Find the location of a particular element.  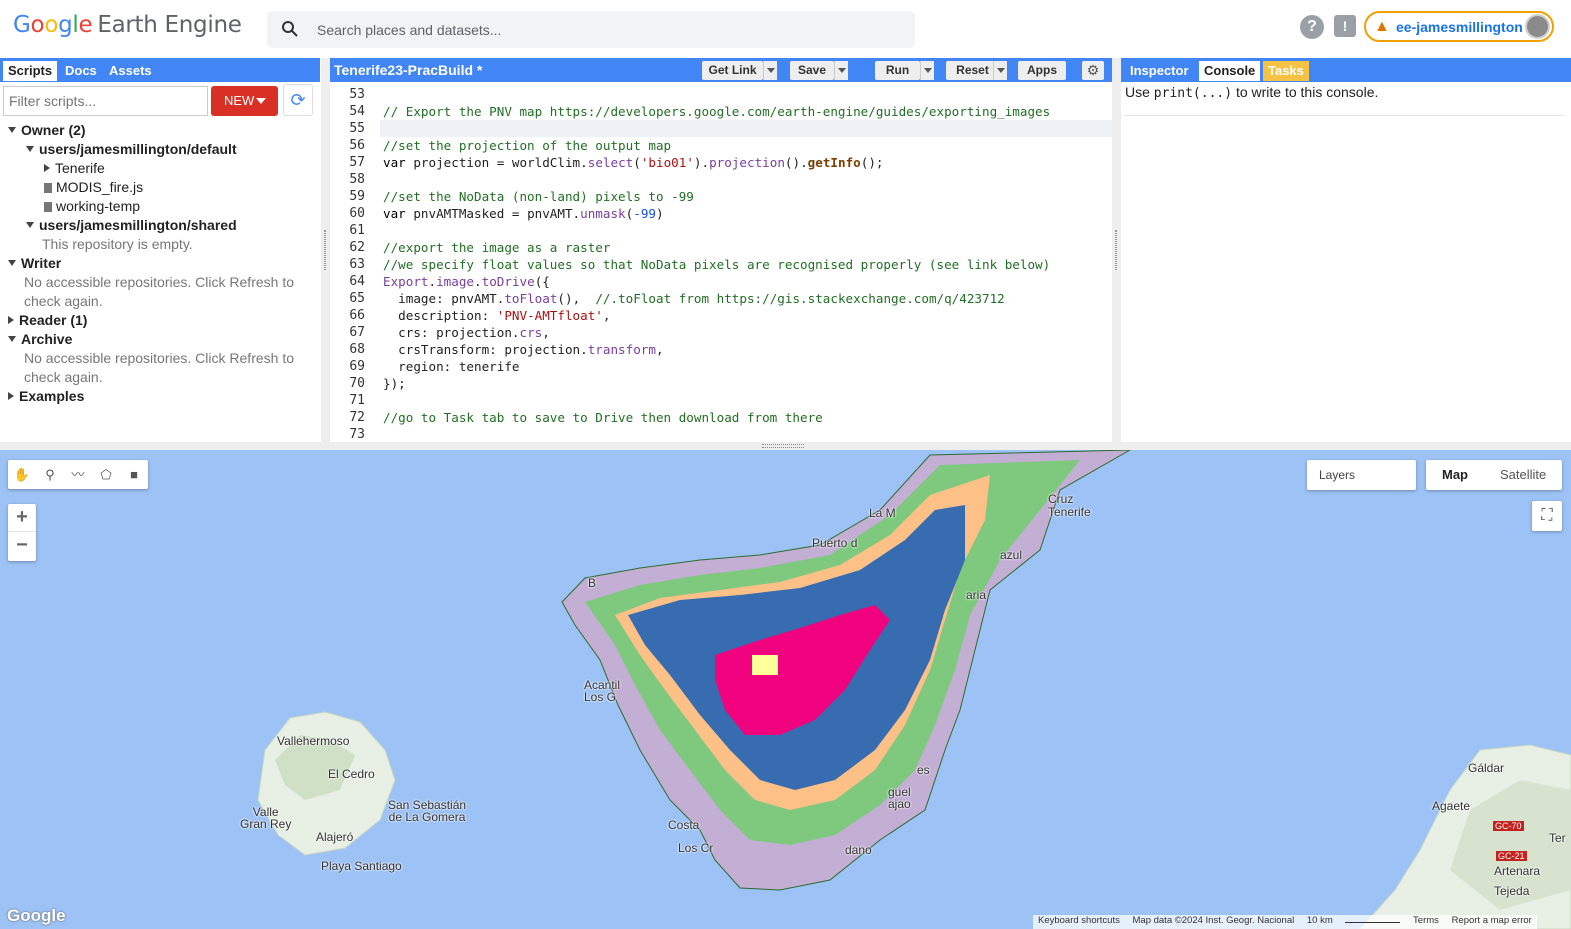

label-guel: guel ajao is located at coordinates (899, 798).